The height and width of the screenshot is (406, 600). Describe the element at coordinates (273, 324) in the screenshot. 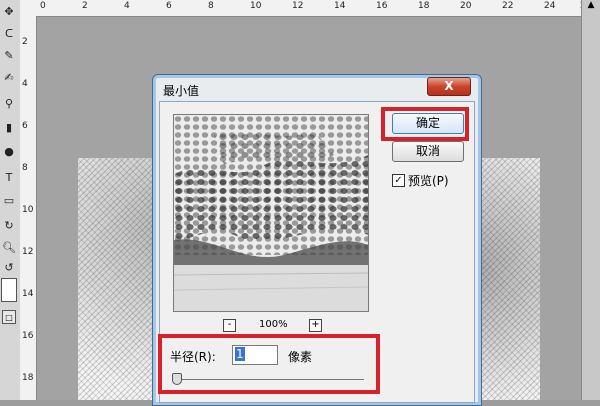

I see `zoom-level: 100%` at that location.